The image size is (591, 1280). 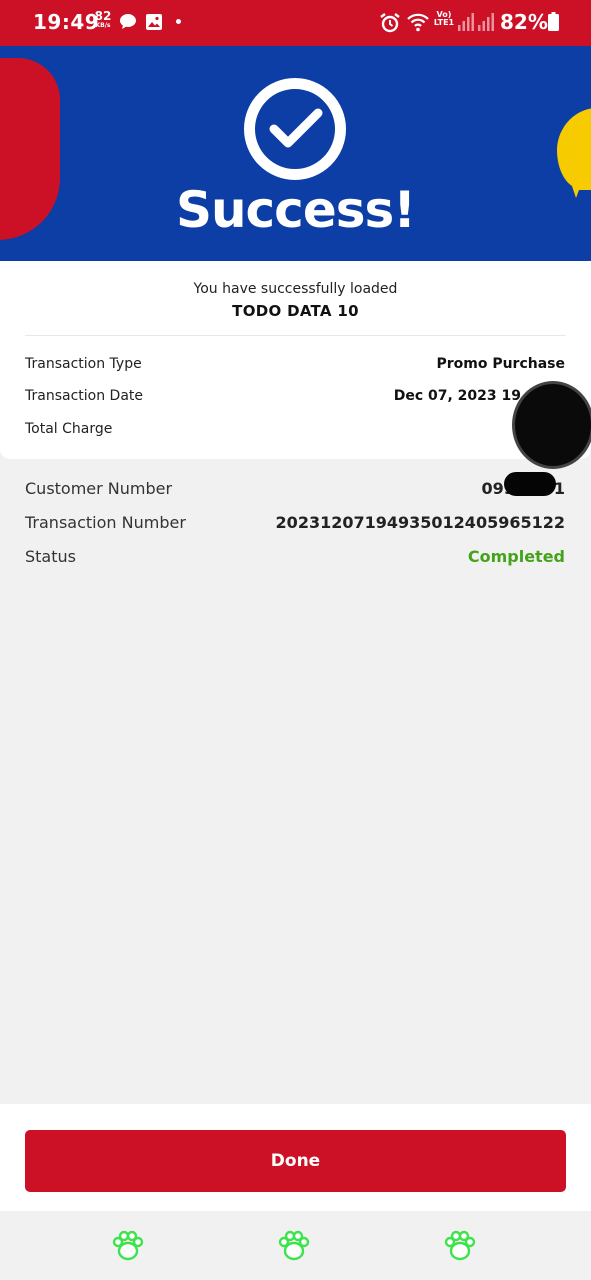 What do you see at coordinates (295, 210) in the screenshot?
I see `success-title: Success!` at bounding box center [295, 210].